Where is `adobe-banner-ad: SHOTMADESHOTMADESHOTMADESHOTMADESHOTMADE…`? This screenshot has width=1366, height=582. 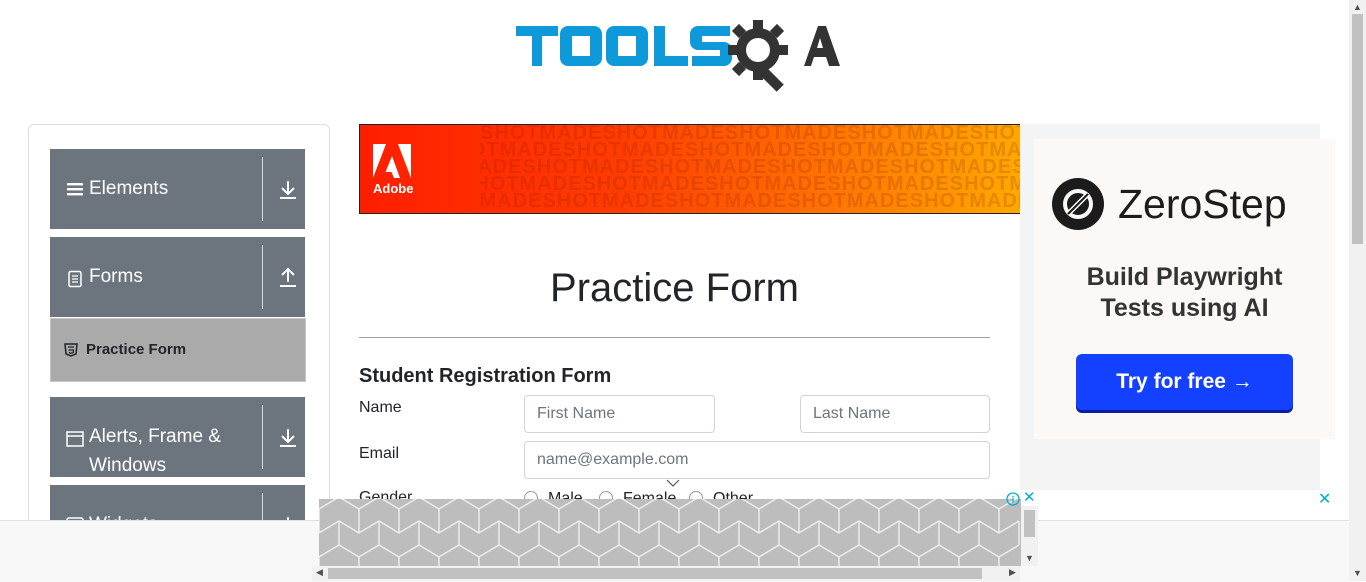
adobe-banner-ad: SHOTMADESHOTMADESHOTMADESHOTMADESHOTMADE… is located at coordinates (690, 169).